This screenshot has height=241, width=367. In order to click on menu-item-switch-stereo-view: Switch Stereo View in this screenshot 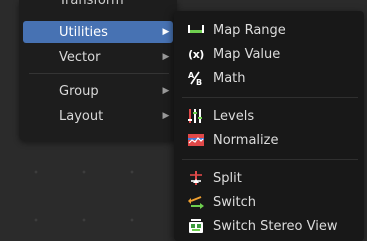, I will do `click(269, 226)`.